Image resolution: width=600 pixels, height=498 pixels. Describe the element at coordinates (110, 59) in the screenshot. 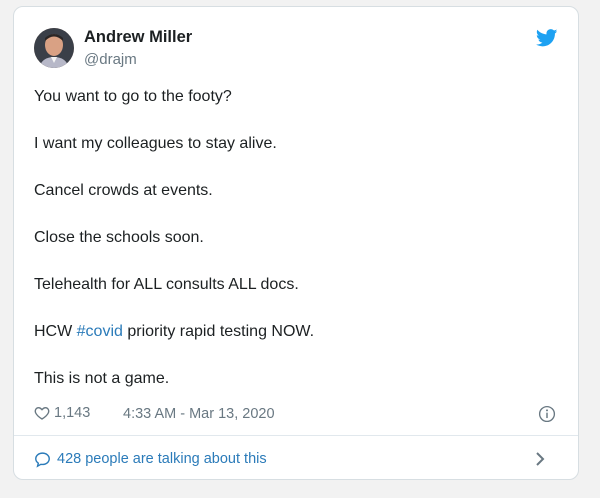

I see `author-handle: @drajm` at that location.